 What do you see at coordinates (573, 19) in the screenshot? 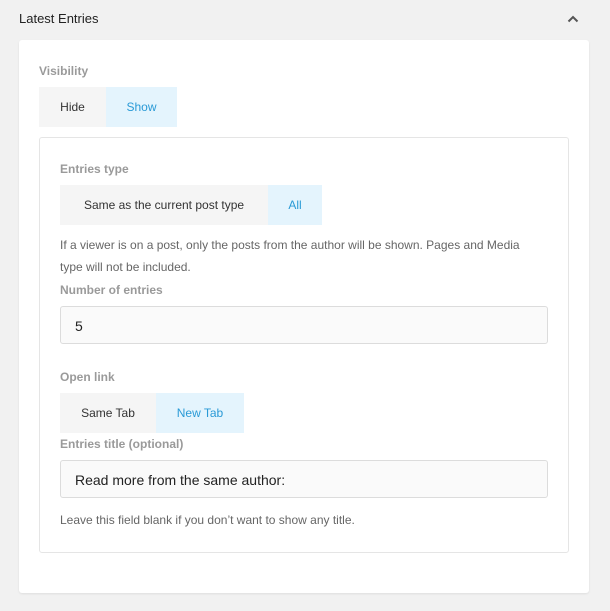
I see `chevron-up-icon` at bounding box center [573, 19].